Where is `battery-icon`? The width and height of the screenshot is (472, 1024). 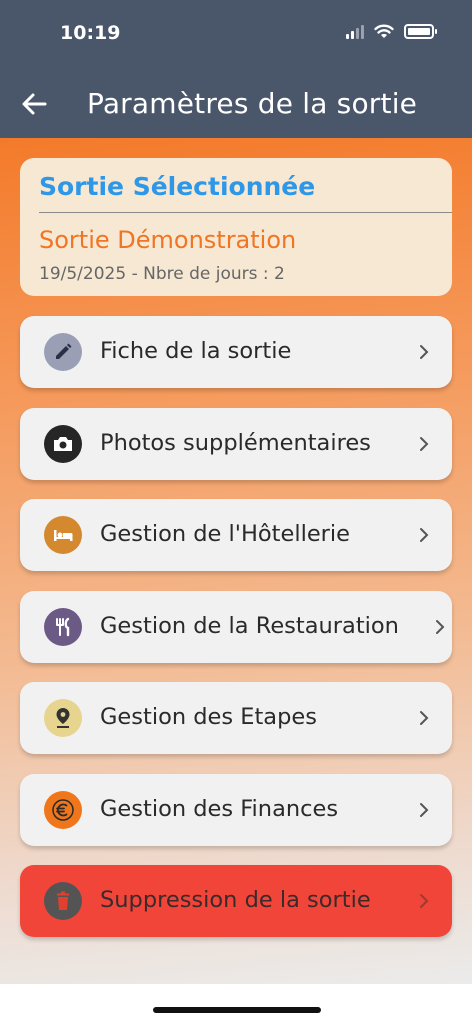
battery-icon is located at coordinates (420, 31).